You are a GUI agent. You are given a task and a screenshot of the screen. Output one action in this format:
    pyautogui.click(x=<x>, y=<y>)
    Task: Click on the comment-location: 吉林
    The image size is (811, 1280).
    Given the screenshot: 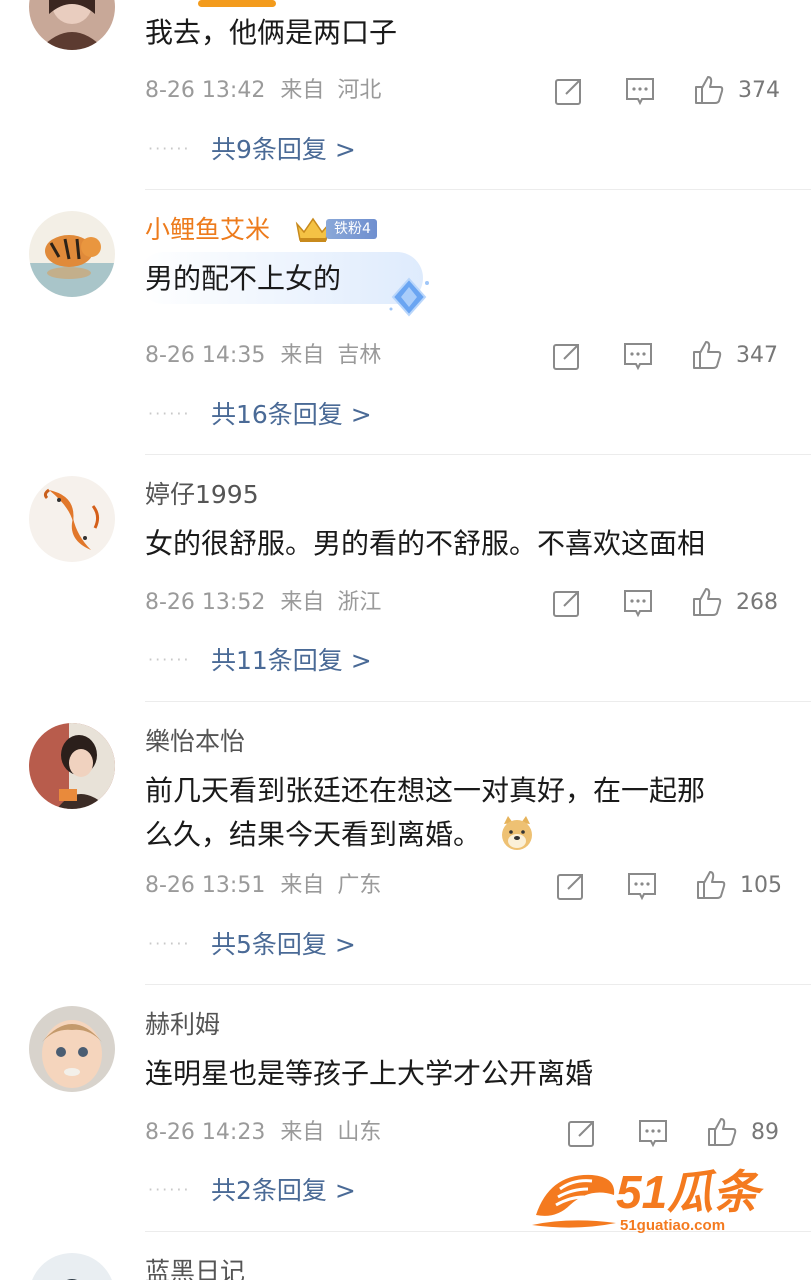 What is the action you would take?
    pyautogui.click(x=359, y=355)
    